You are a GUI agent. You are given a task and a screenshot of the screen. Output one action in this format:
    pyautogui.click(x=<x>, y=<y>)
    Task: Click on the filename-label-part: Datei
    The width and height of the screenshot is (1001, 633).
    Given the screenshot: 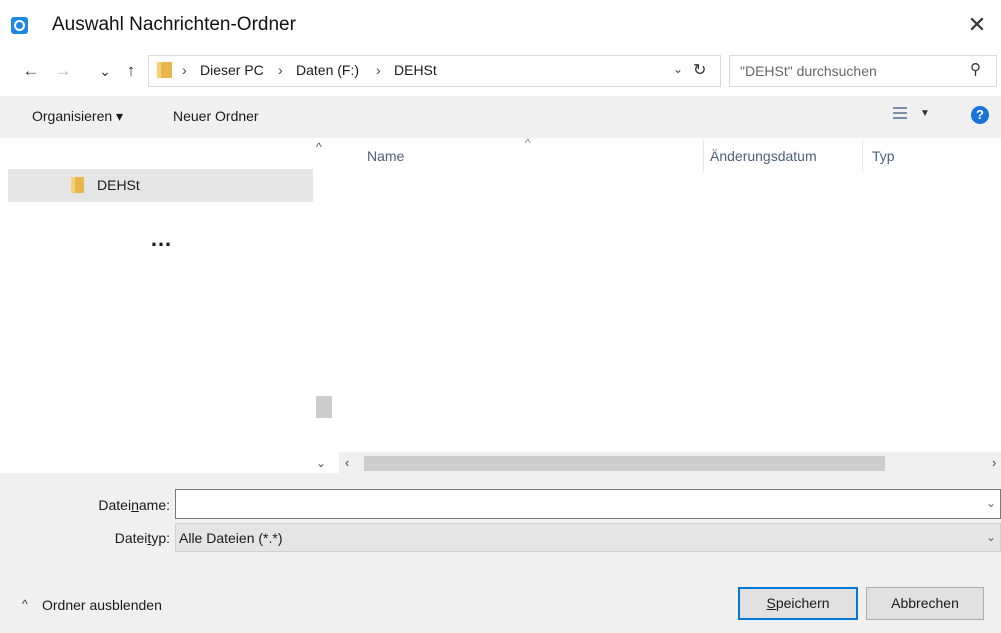 What is the action you would take?
    pyautogui.click(x=115, y=505)
    